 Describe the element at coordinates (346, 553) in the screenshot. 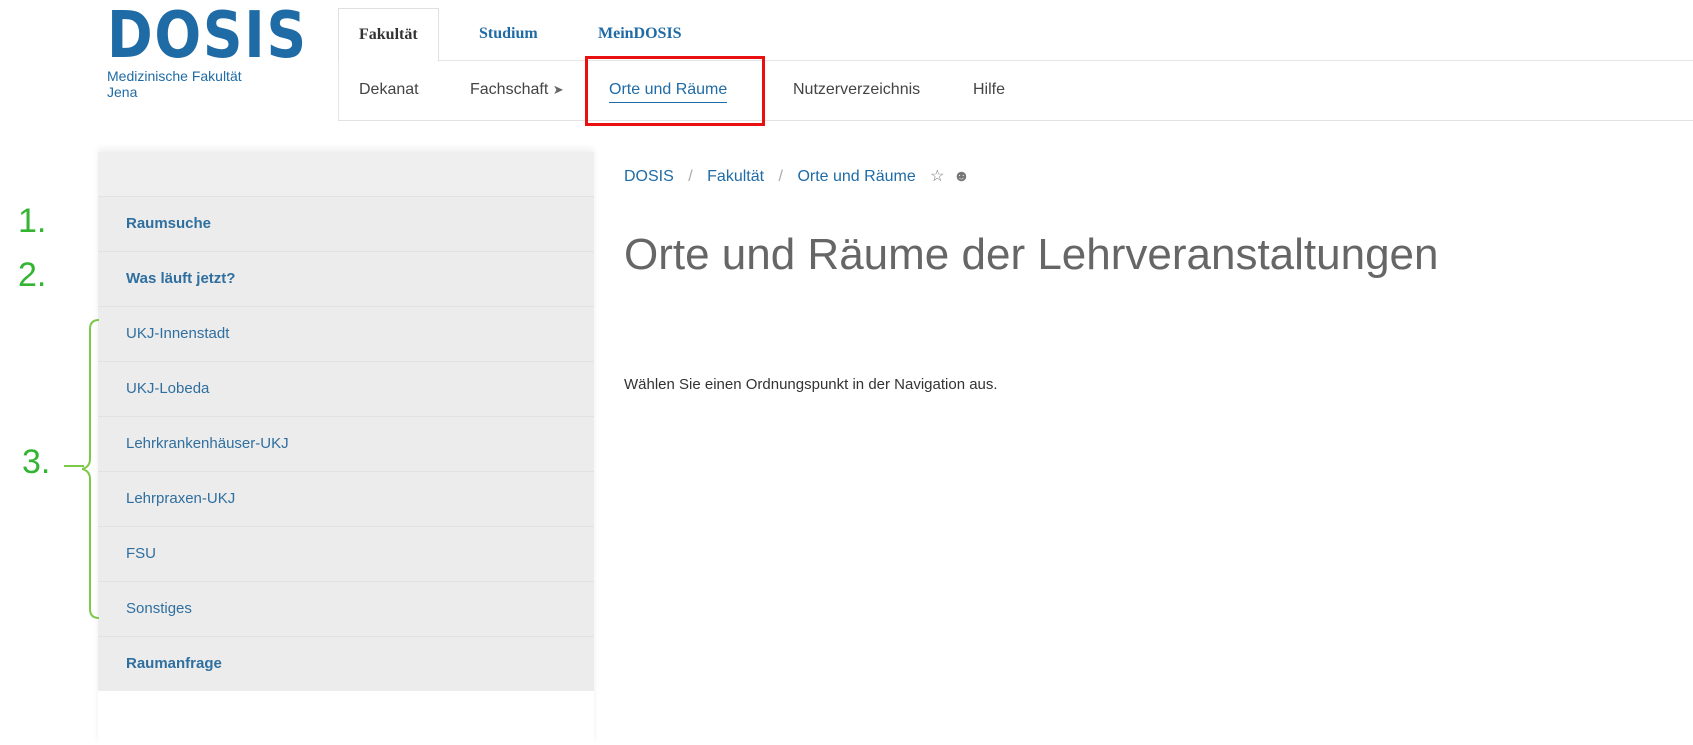

I see `sidebar-item-fsu: FSU` at that location.